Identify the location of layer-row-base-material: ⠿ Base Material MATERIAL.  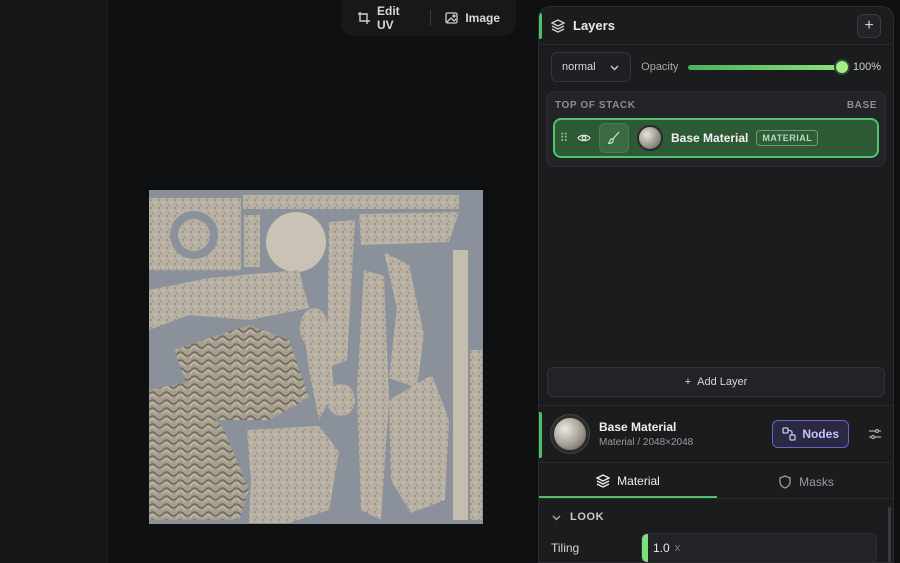
(716, 138).